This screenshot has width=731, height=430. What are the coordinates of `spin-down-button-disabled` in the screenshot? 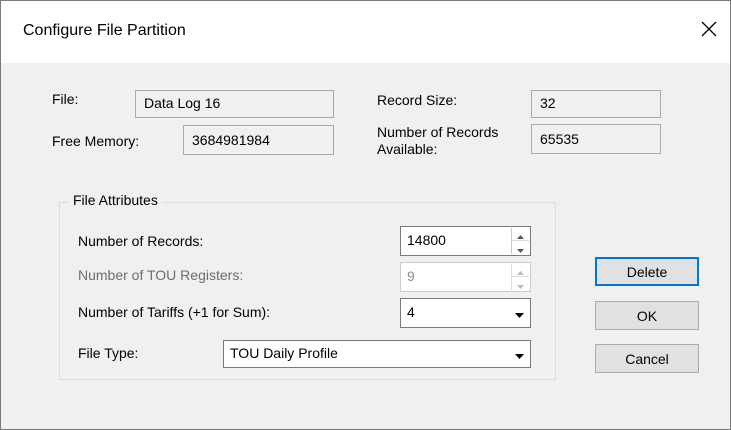 It's located at (520, 283).